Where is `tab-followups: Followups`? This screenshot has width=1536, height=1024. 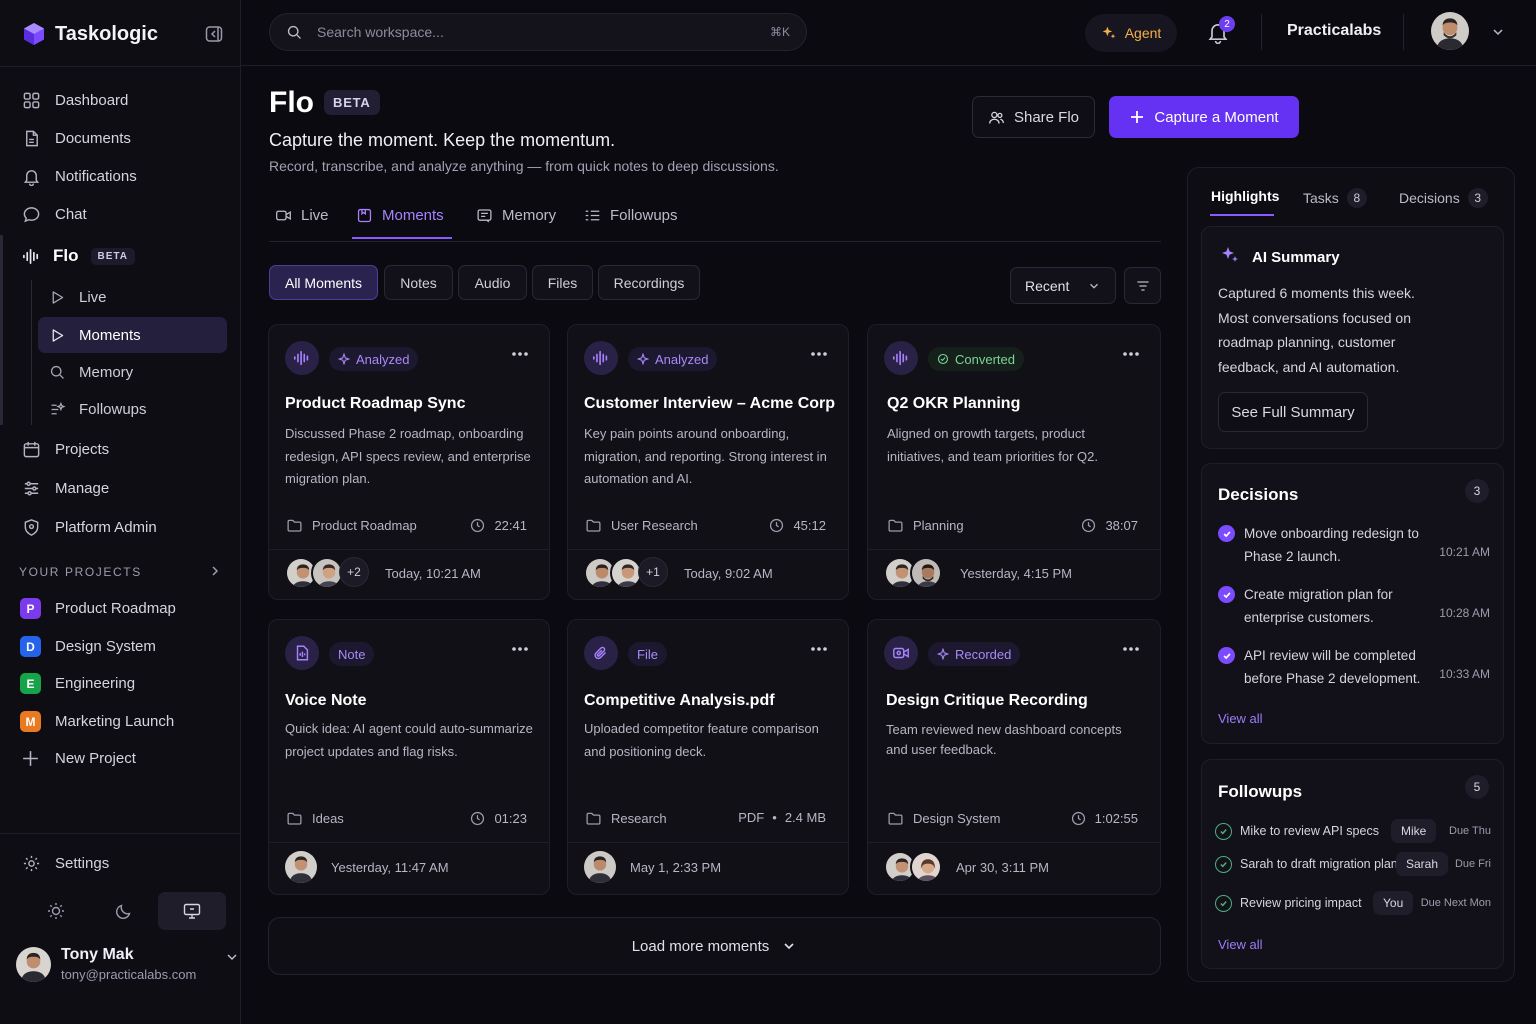 tab-followups: Followups is located at coordinates (631, 215).